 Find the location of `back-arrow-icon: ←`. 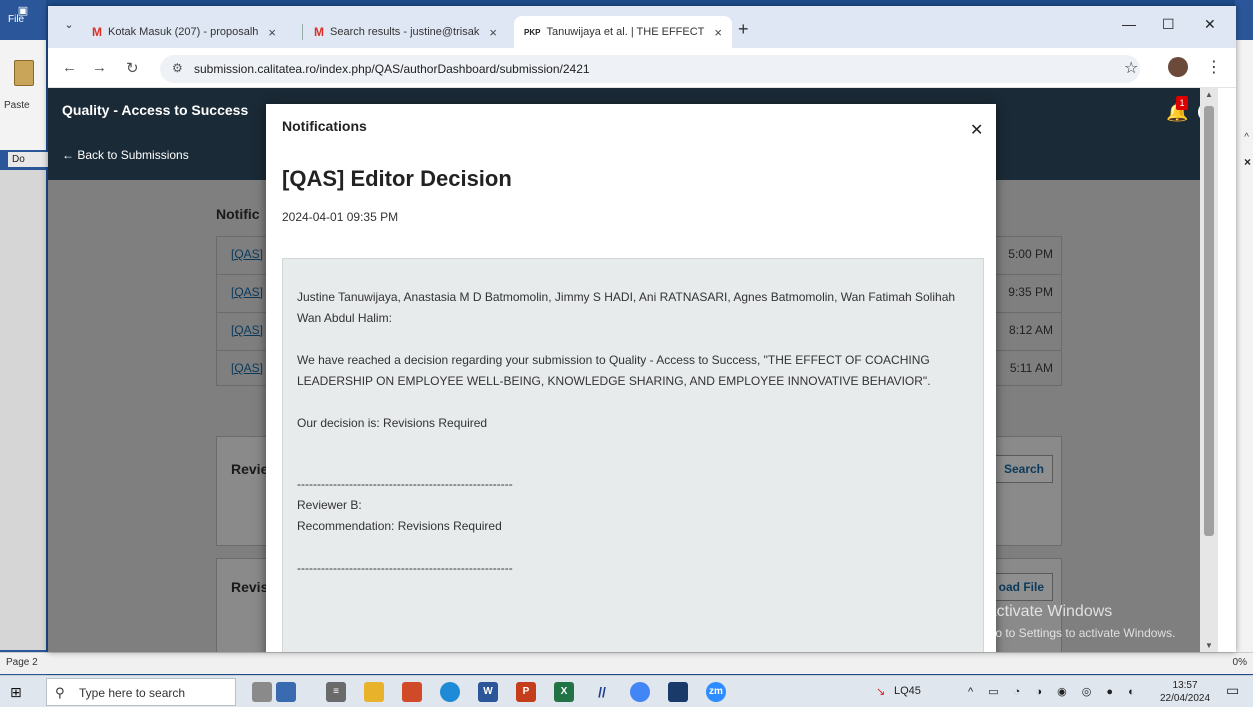

back-arrow-icon: ← is located at coordinates (69, 67).